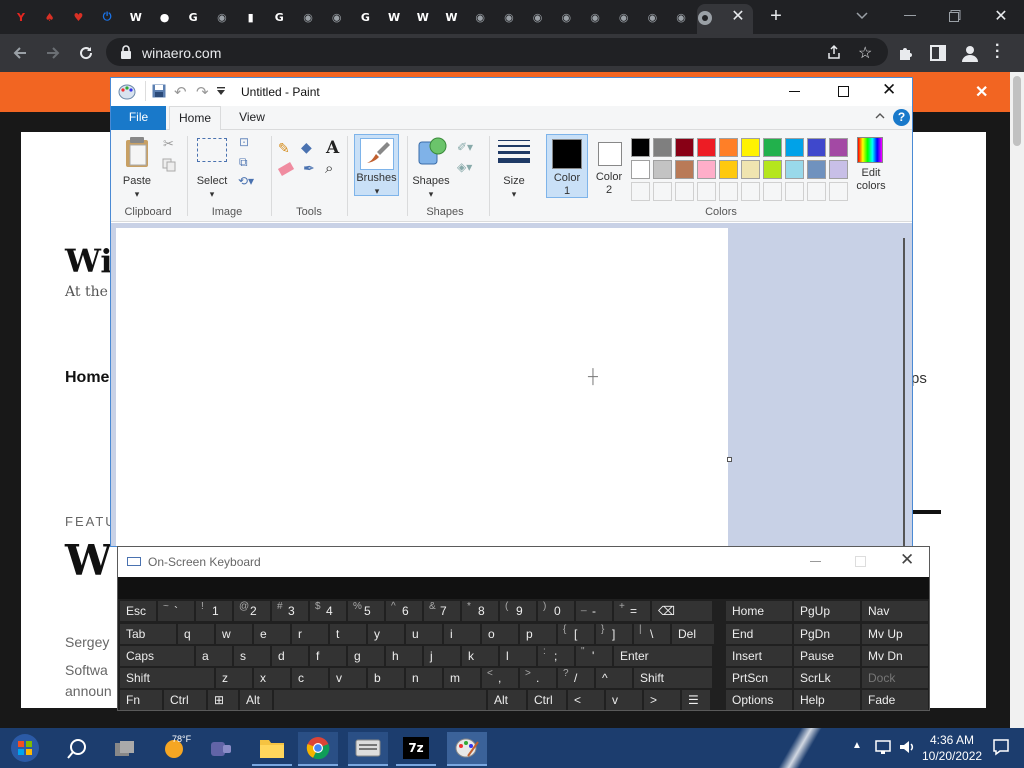  Describe the element at coordinates (87, 642) in the screenshot. I see `post-author: Sergey` at that location.